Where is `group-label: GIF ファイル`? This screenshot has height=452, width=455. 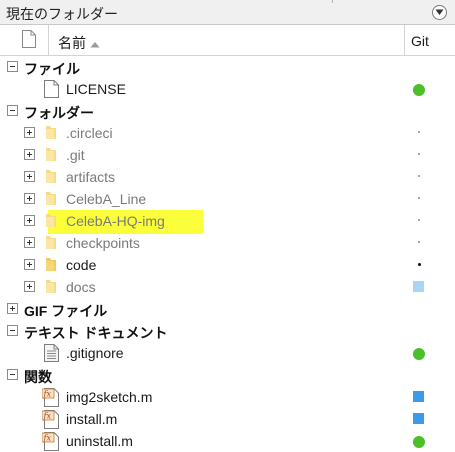
group-label: GIF ファイル is located at coordinates (66, 311).